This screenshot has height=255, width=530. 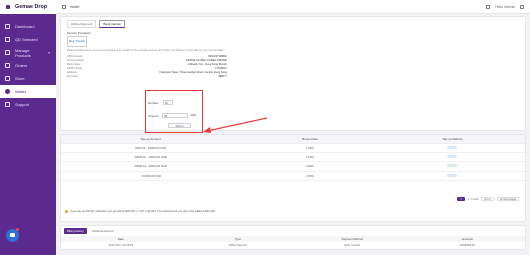 I want to click on bank-transfer-option: Bank Transfer, so click(x=77, y=41).